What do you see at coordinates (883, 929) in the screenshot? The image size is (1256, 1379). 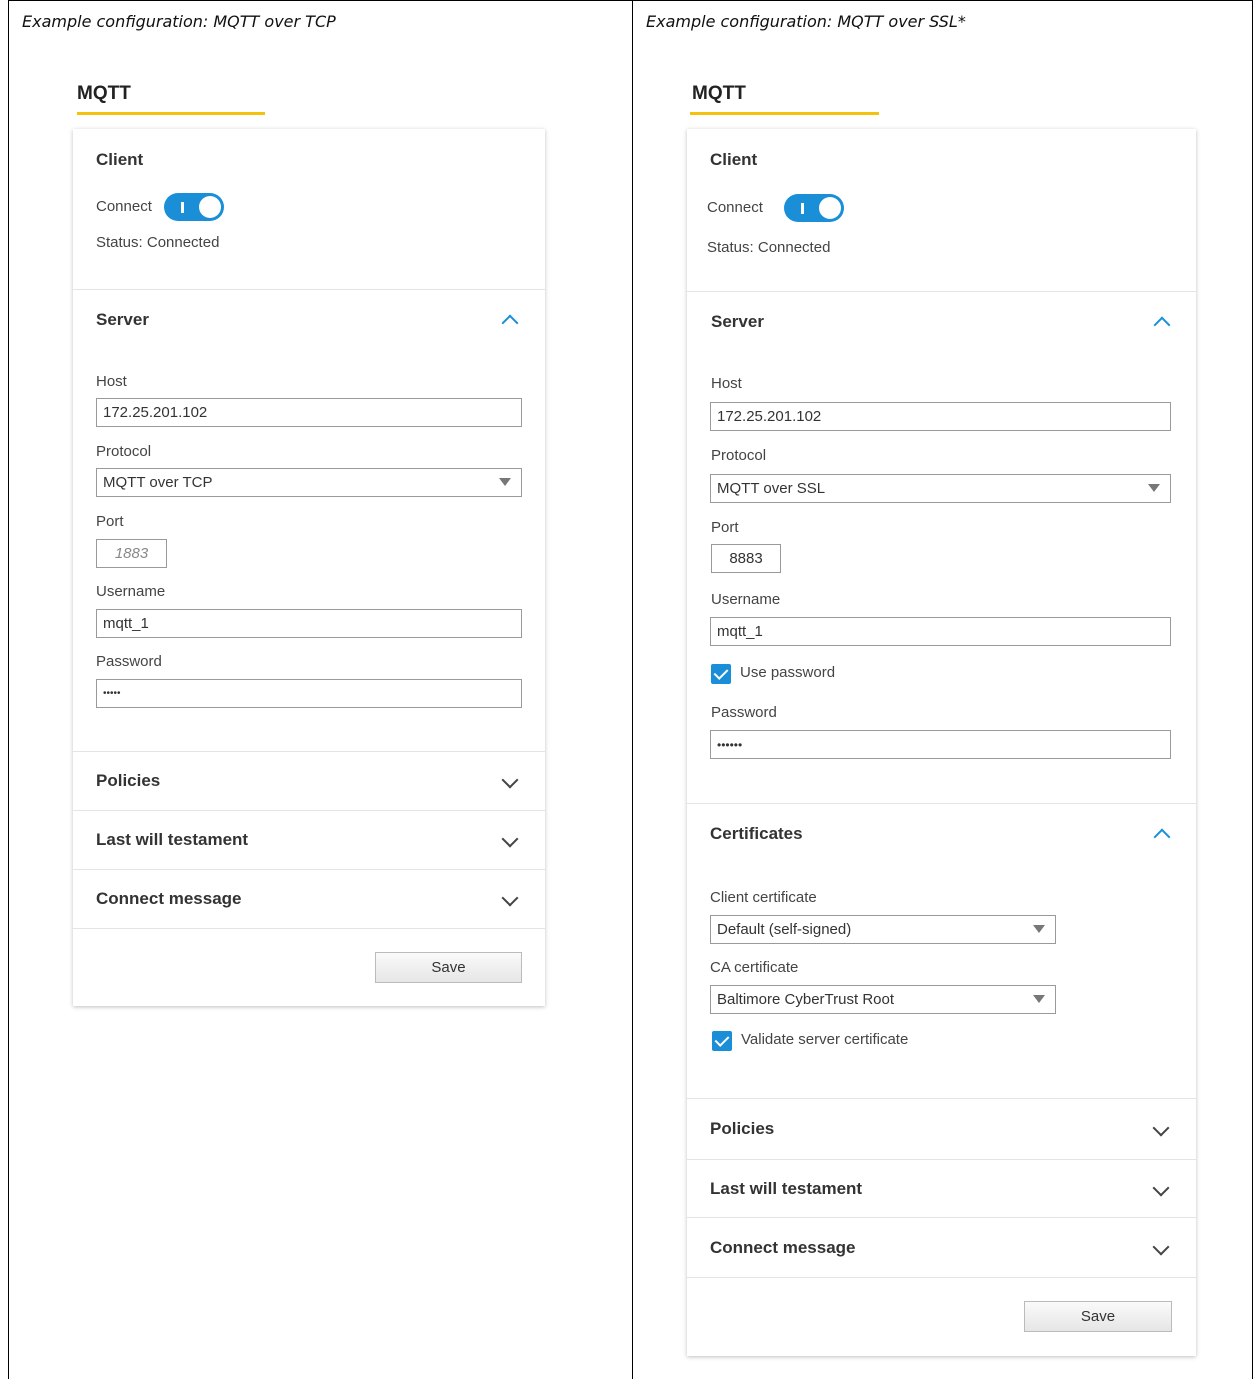 I see `client-certificate-select: Default (self-signed)` at bounding box center [883, 929].